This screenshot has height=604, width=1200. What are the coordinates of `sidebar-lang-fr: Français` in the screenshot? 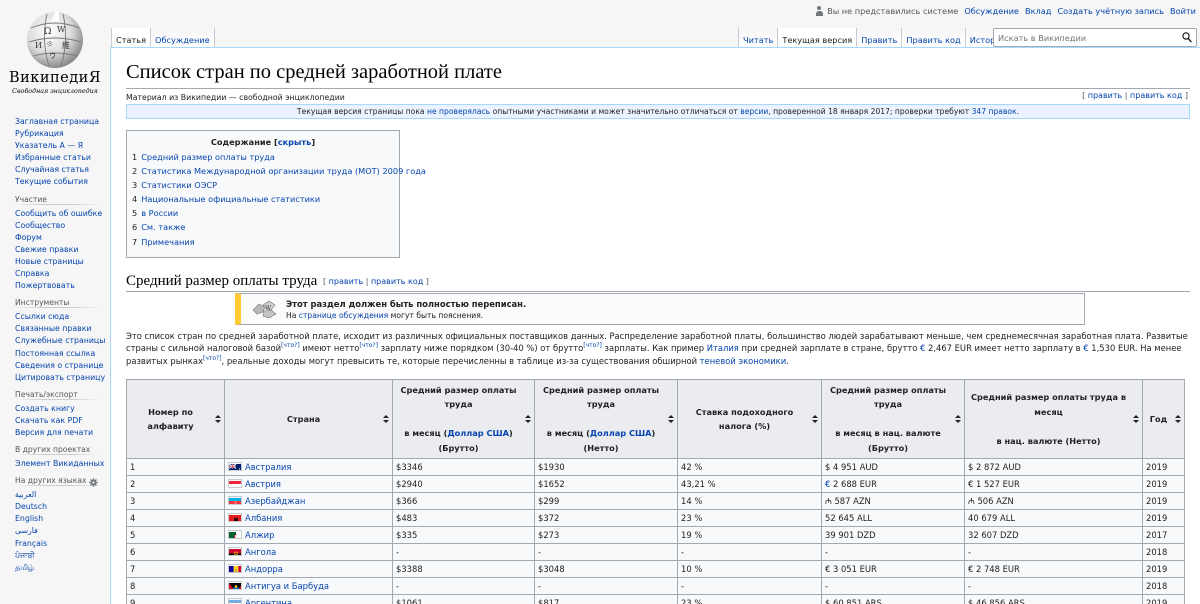 It's located at (31, 543).